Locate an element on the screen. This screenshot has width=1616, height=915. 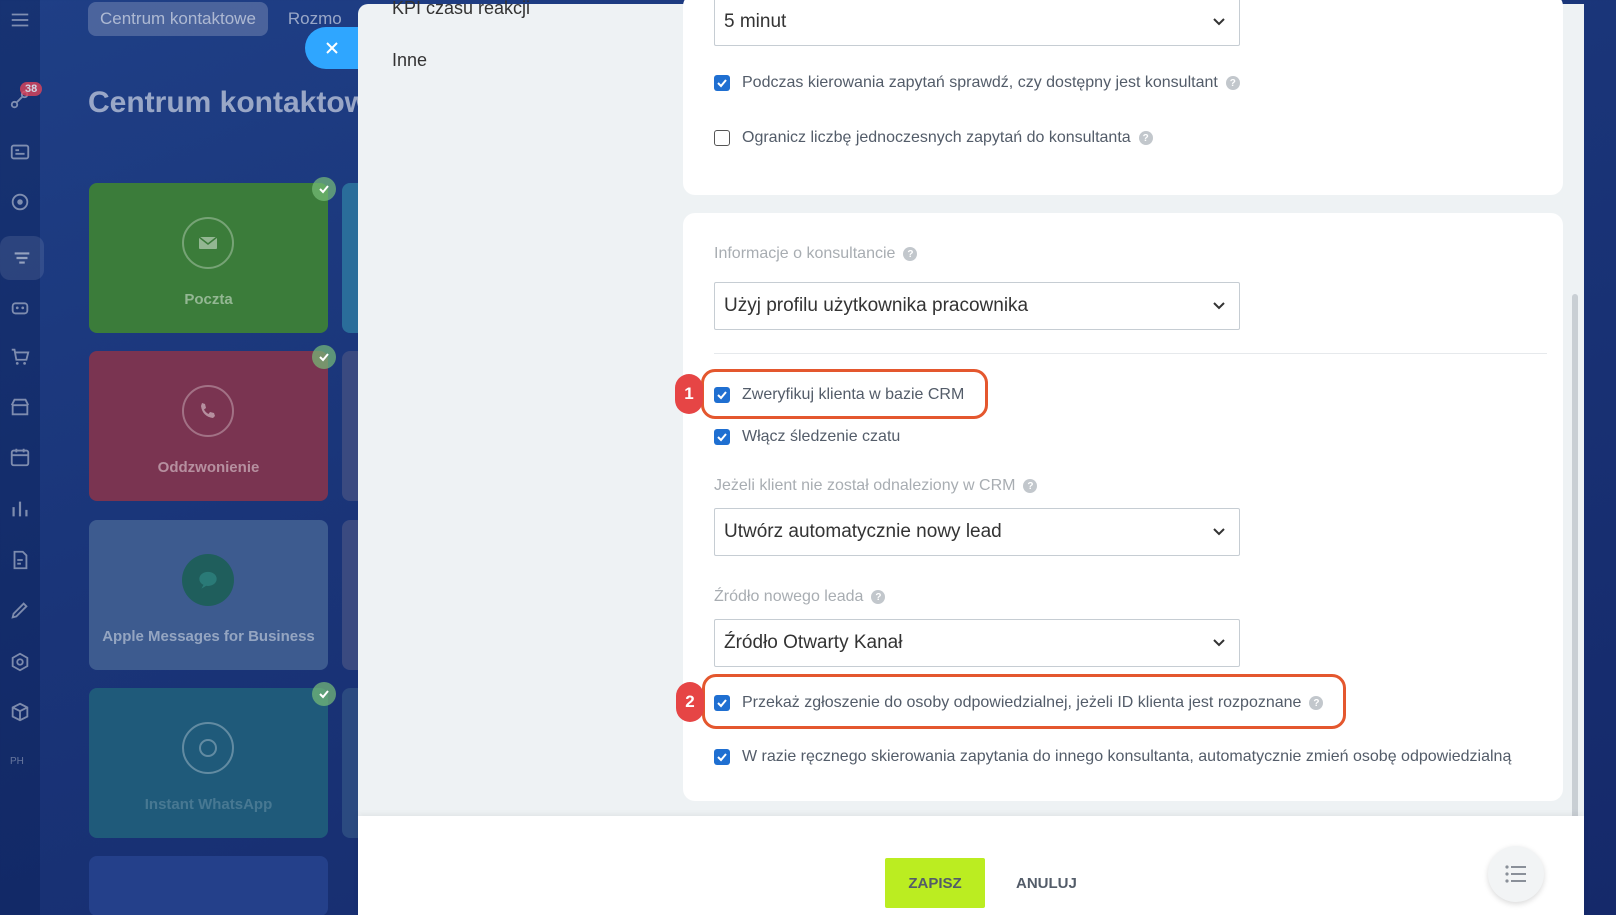
tile-mail: Poczta is located at coordinates (212, 255).